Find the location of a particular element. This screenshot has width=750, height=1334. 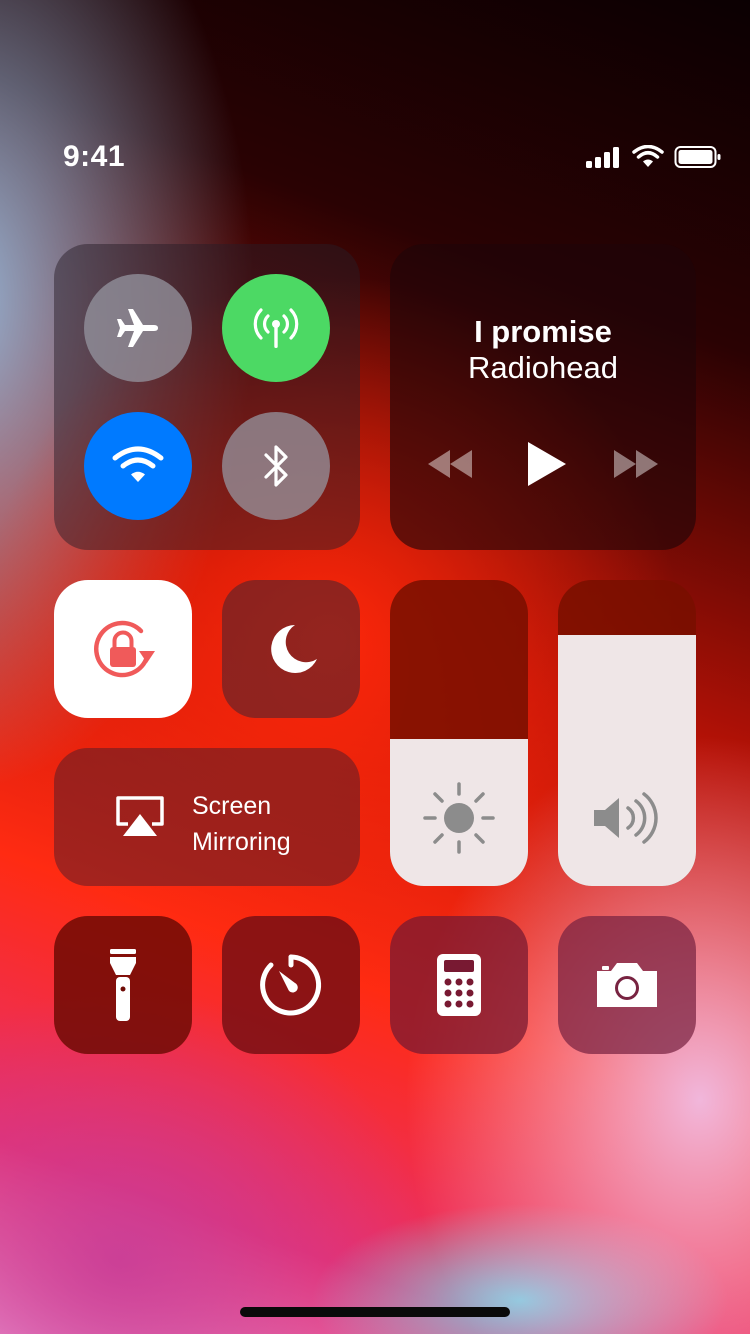

flashlight-button is located at coordinates (123, 985).